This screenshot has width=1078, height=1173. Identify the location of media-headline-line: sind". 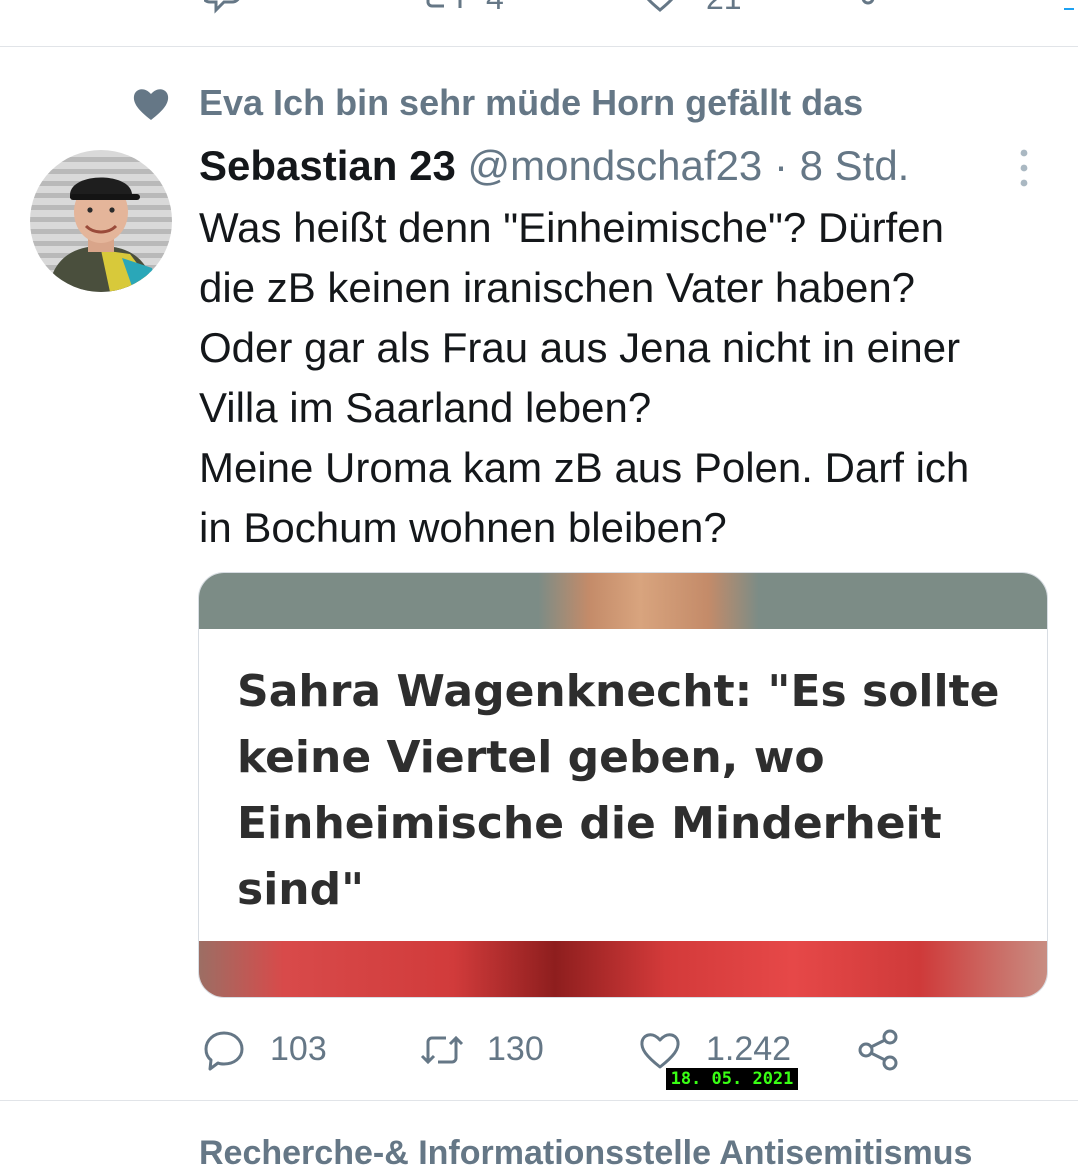
(301, 889).